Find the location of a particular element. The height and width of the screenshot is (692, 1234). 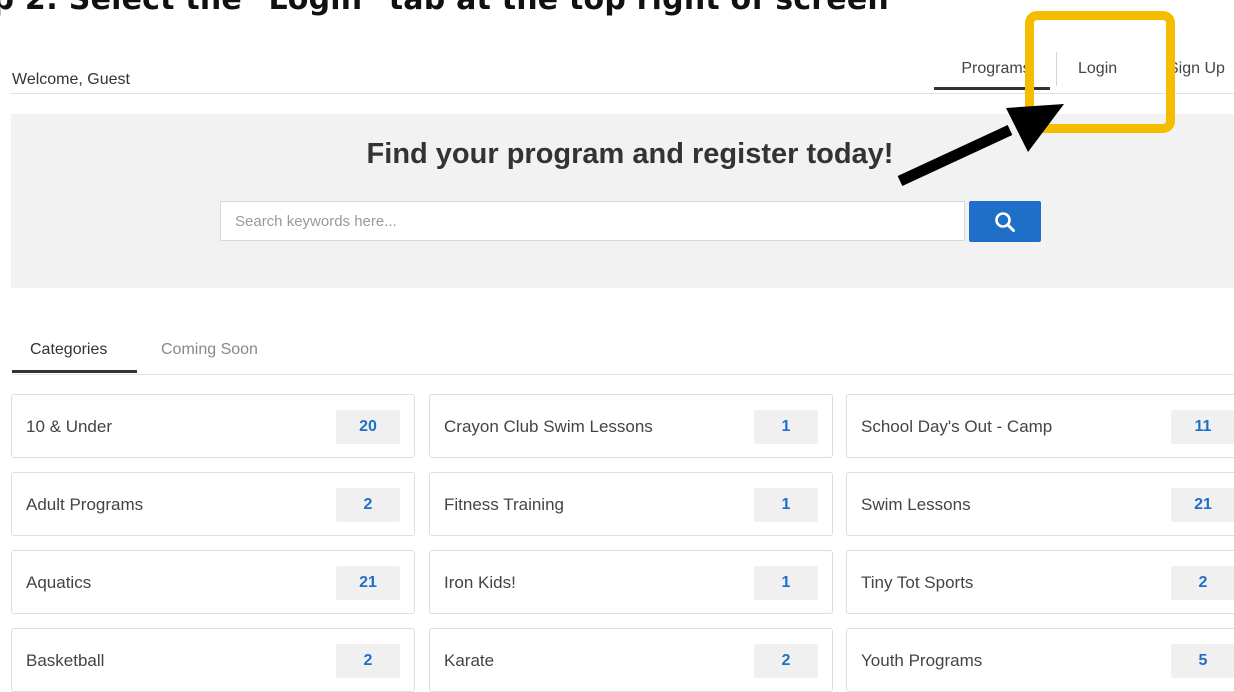

category-card: Basketball 2 is located at coordinates (213, 660).